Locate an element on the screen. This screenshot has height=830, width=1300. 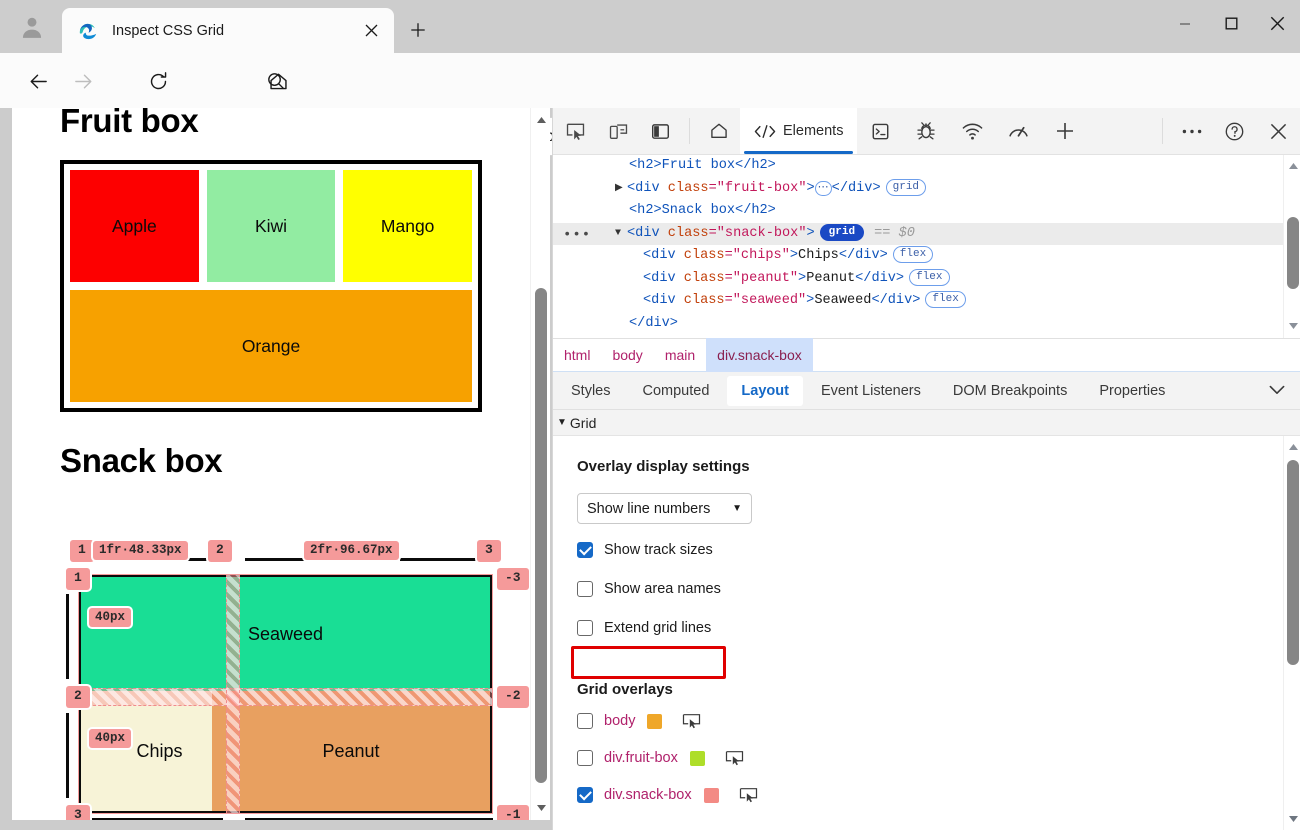
maximize-button is located at coordinates (1231, 23).